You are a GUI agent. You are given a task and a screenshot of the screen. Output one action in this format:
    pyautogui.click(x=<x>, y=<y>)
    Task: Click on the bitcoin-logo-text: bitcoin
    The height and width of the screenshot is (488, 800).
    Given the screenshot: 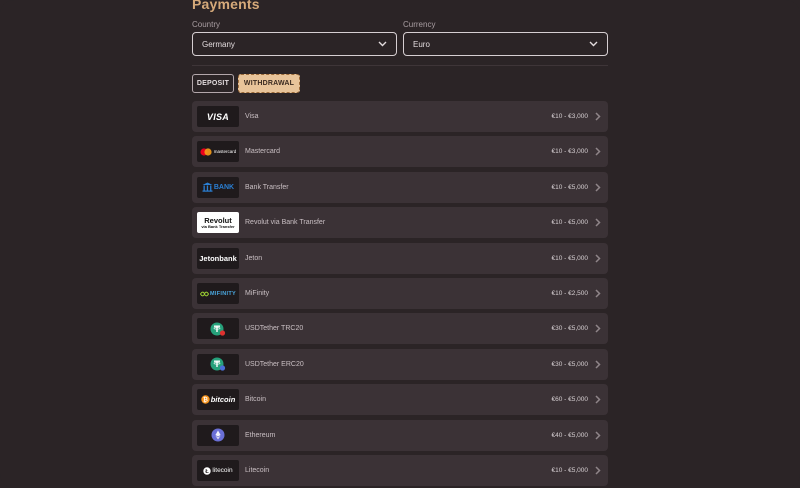 What is the action you would take?
    pyautogui.click(x=223, y=400)
    